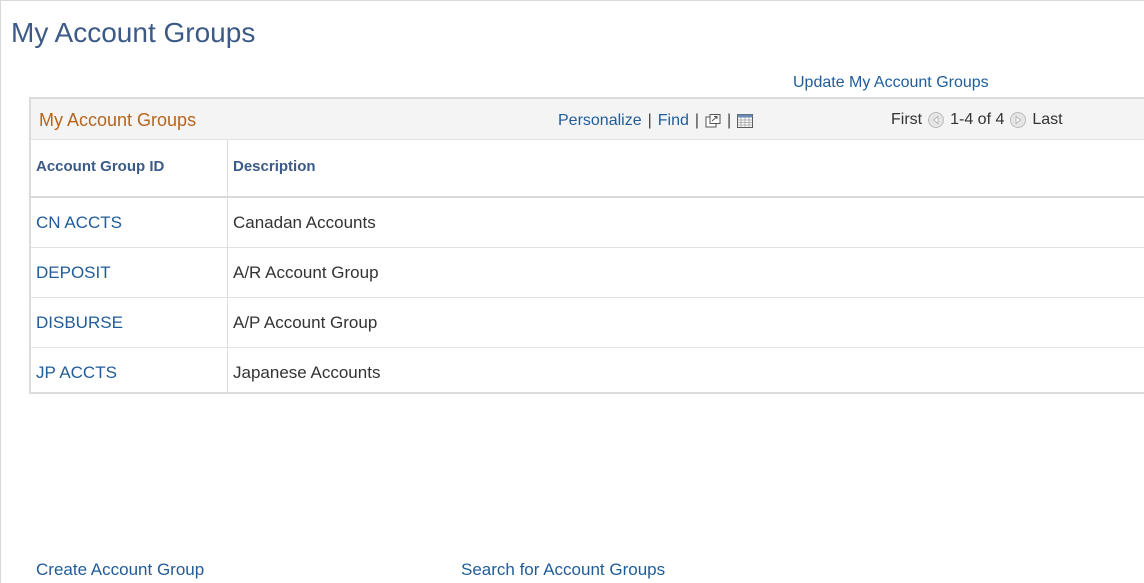  I want to click on description-cell: A/P Account Group, so click(305, 322).